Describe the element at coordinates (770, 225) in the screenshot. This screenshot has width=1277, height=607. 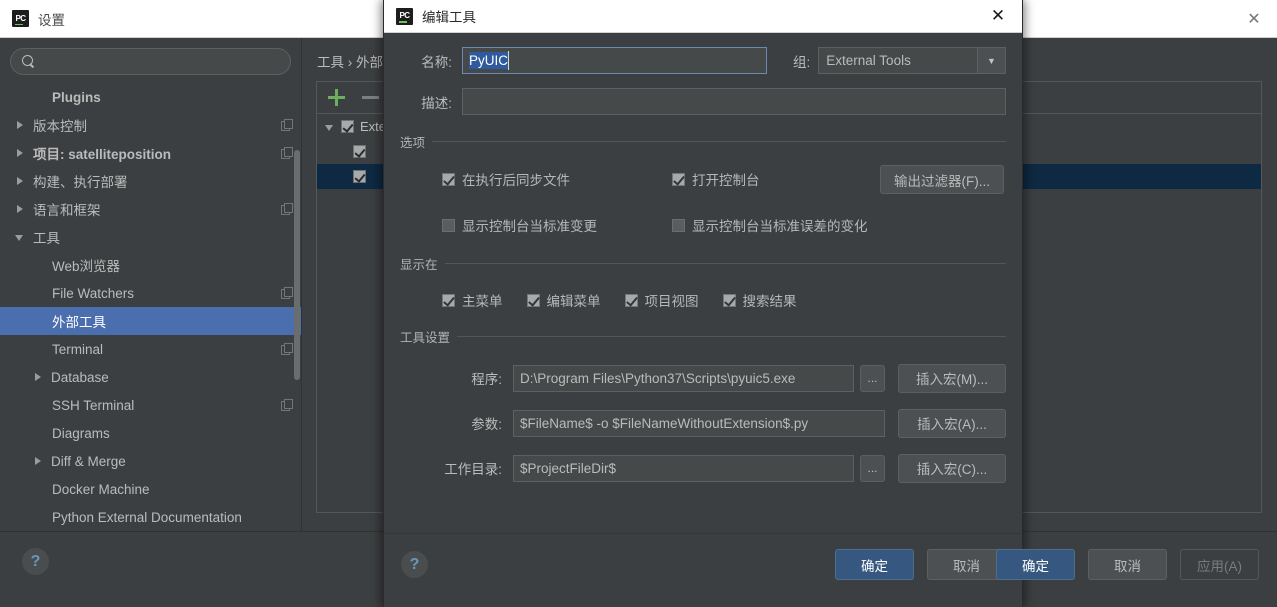
I see `checkbox-show-console-stderr: 显示控制台当标准误差的变化` at that location.